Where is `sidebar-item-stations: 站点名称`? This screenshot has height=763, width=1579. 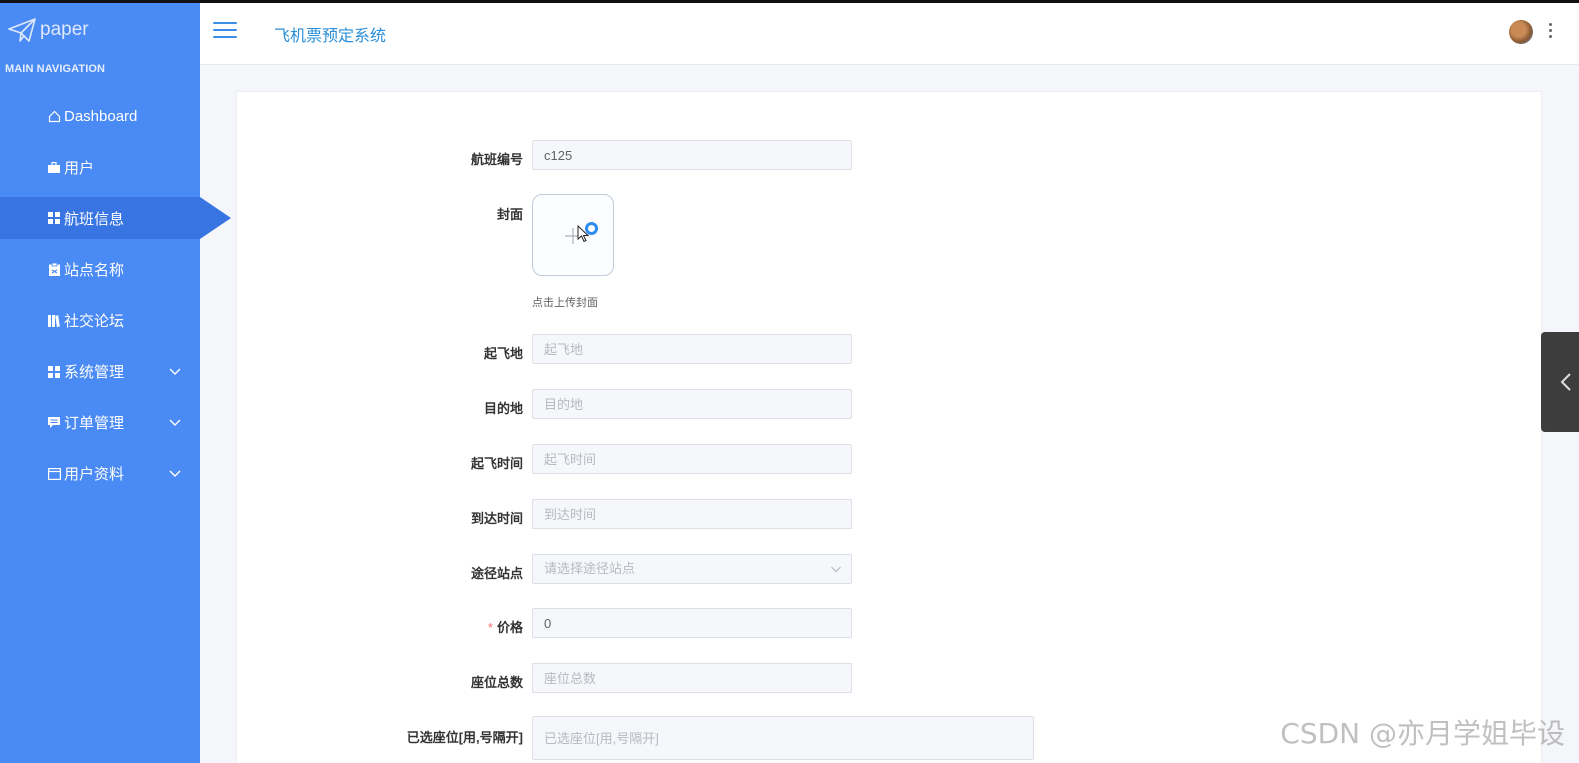
sidebar-item-stations: 站点名称 is located at coordinates (100, 269).